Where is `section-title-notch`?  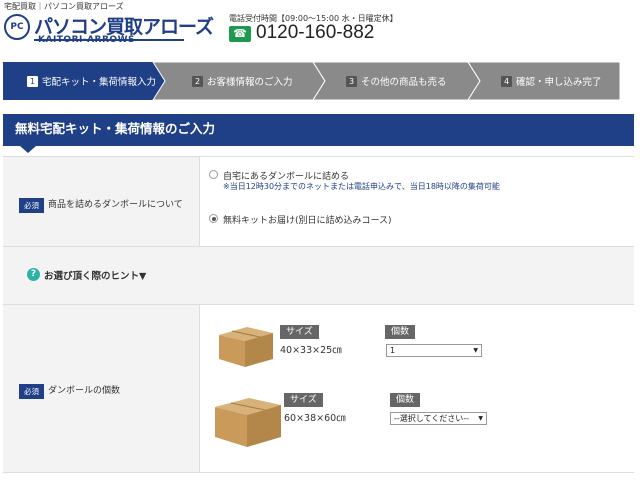
section-title-notch is located at coordinates (28, 149).